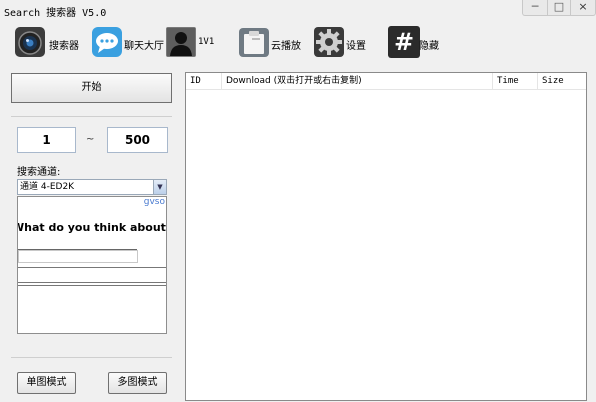 The width and height of the screenshot is (596, 402). I want to click on column-header-size: Size, so click(562, 81).